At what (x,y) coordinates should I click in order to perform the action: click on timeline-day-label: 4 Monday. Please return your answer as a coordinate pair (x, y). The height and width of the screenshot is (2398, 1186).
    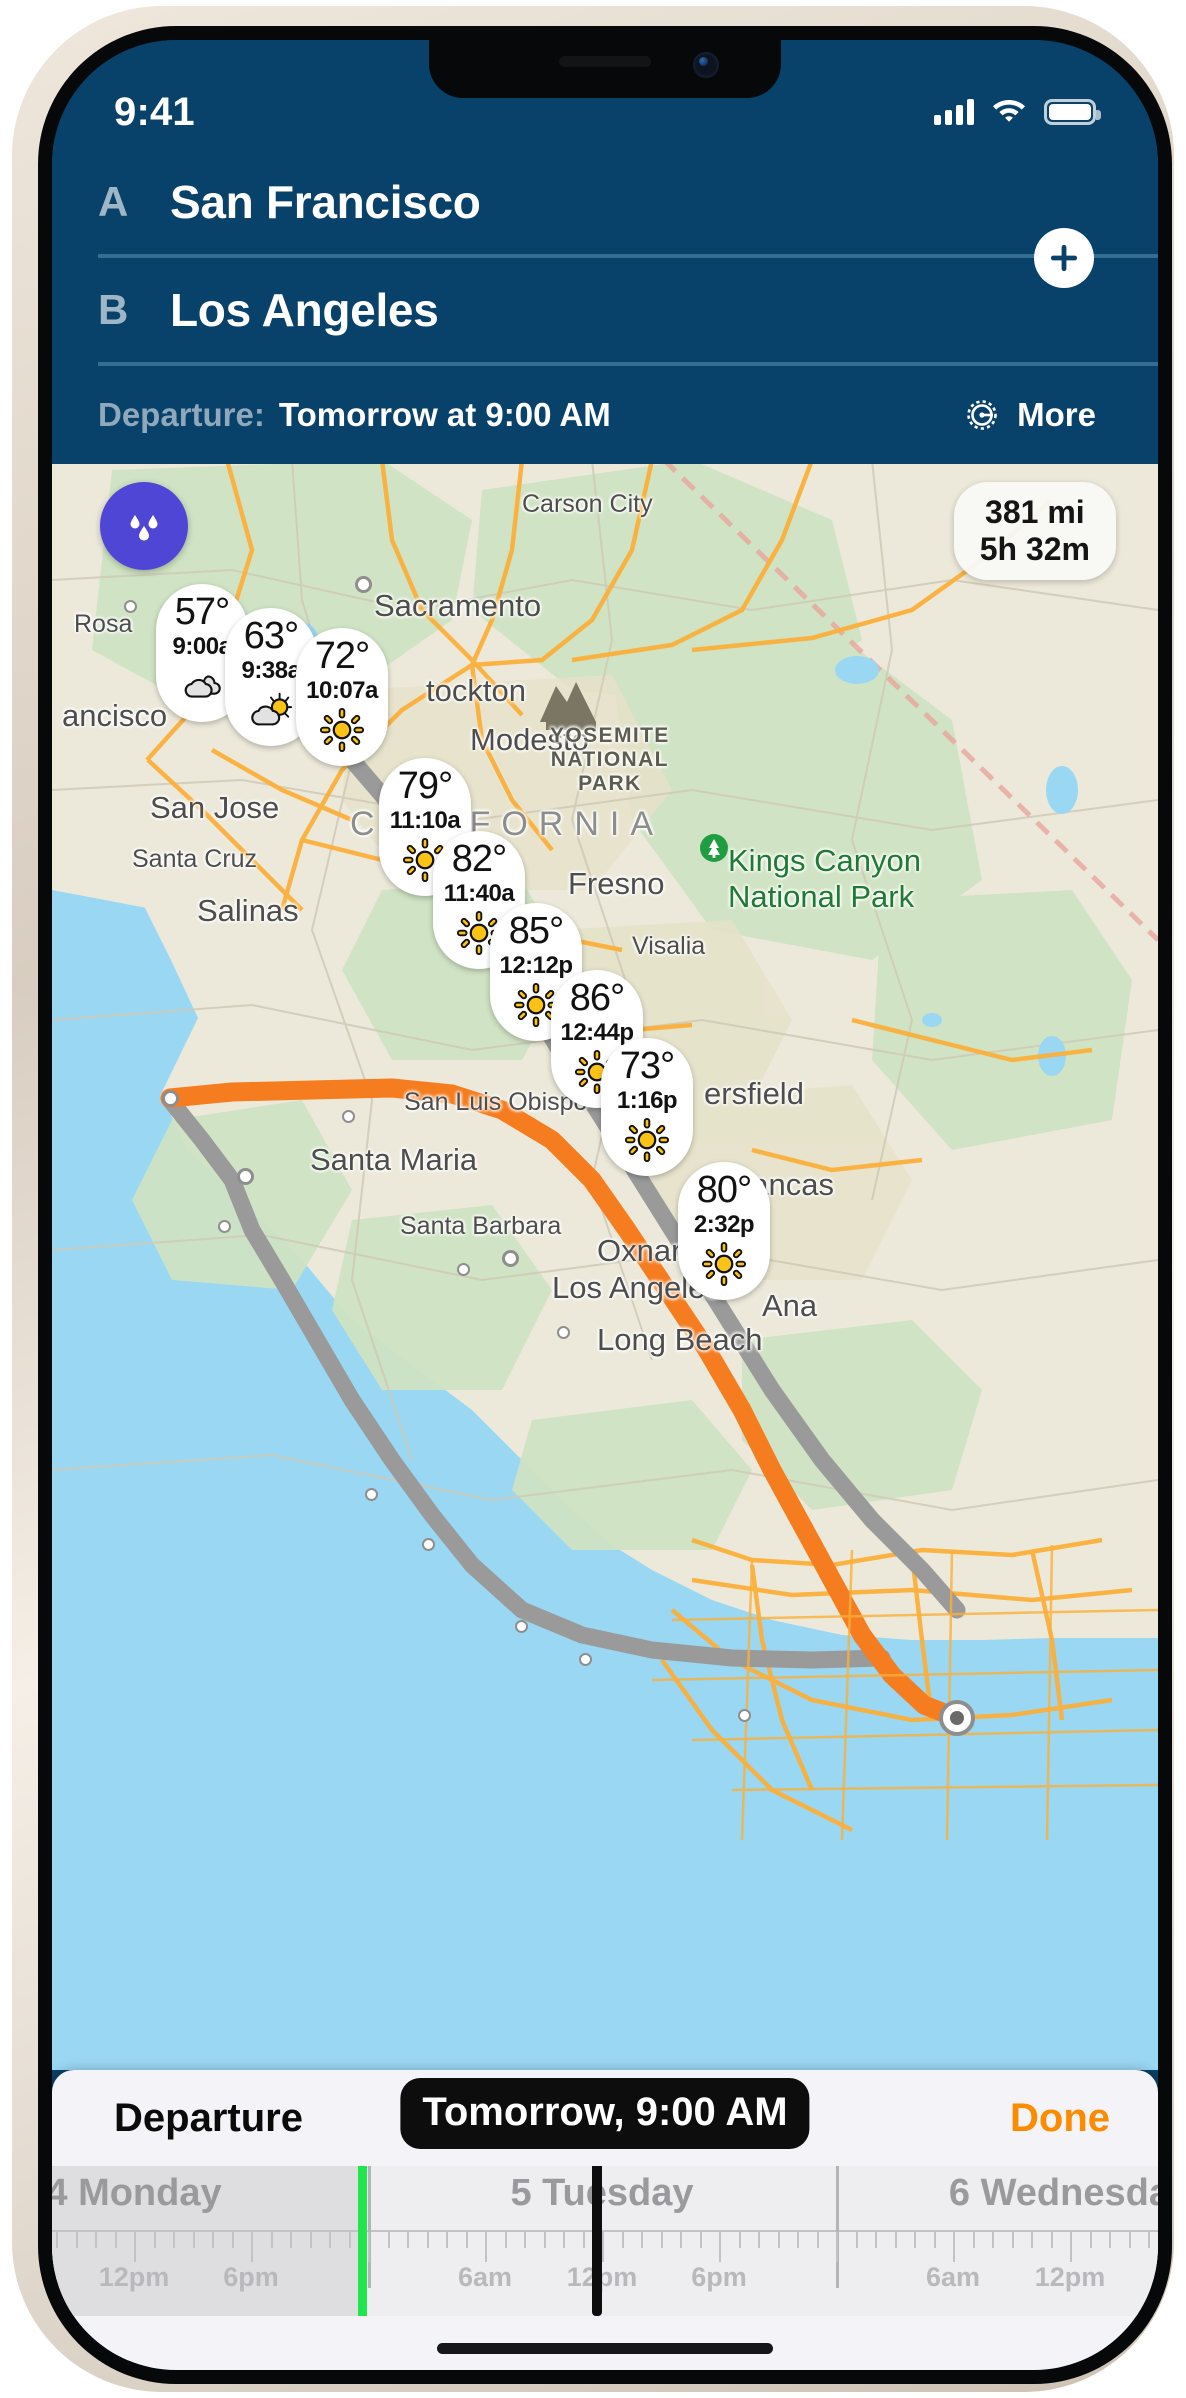
    Looking at the image, I should click on (137, 2193).